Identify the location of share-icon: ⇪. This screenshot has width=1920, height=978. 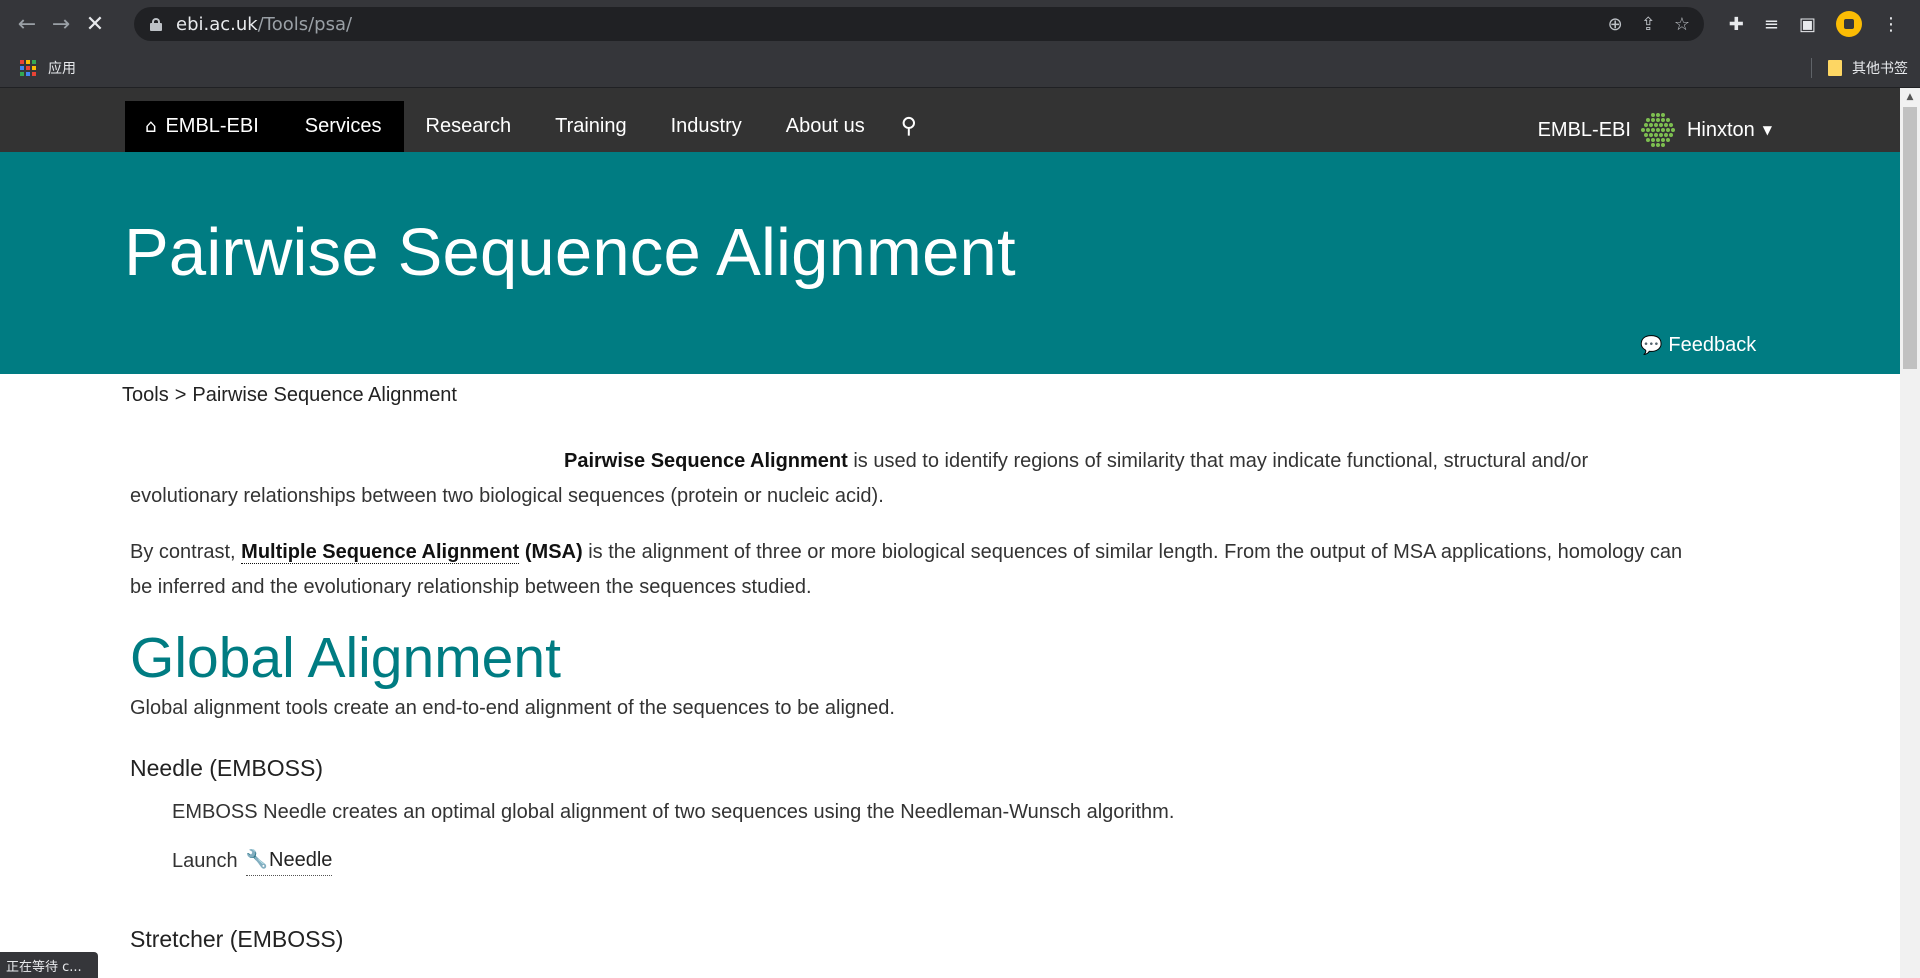
(1648, 24).